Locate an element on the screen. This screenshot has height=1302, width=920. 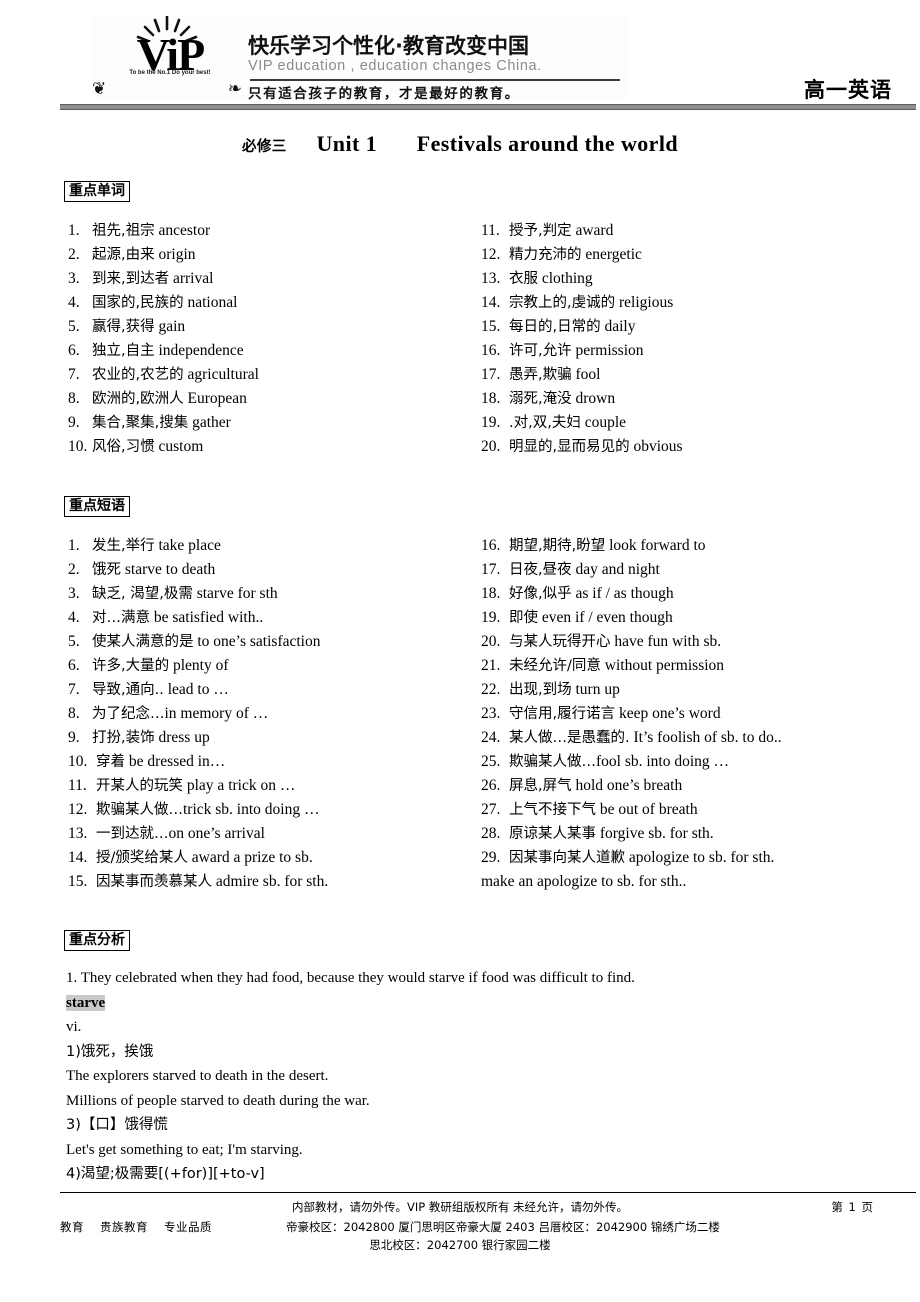
item-english: permission is located at coordinates (609, 350).